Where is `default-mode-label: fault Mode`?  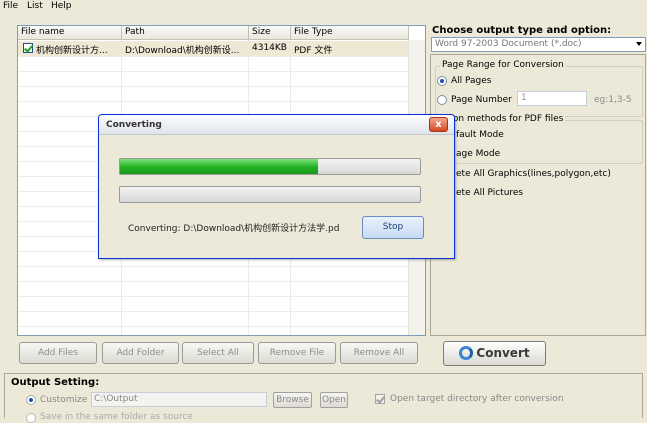
default-mode-label: fault Mode is located at coordinates (480, 135).